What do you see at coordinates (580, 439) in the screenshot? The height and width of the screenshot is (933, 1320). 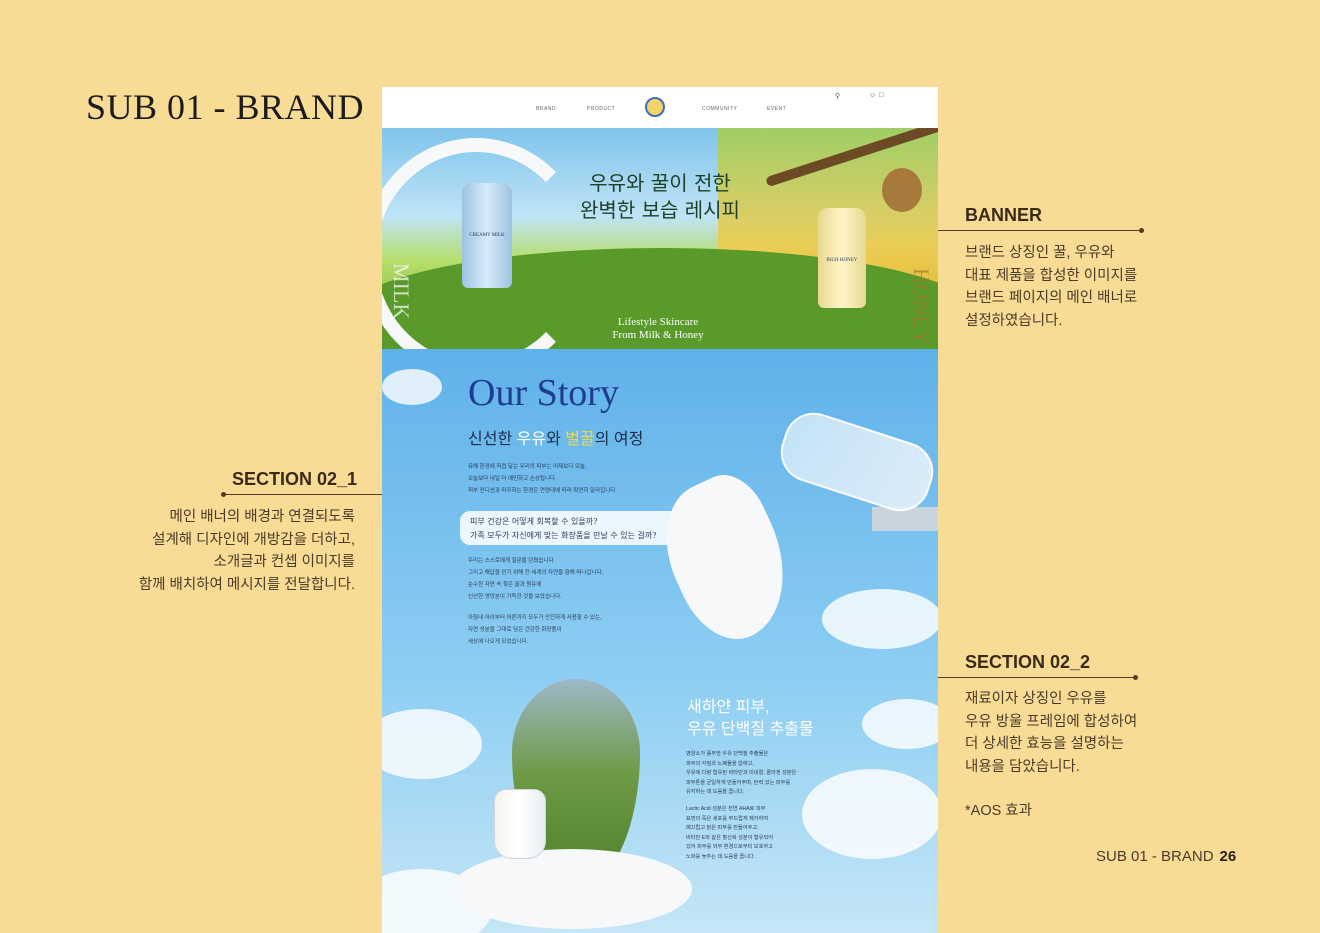 I see `subtitle-honey: 벌꿀` at bounding box center [580, 439].